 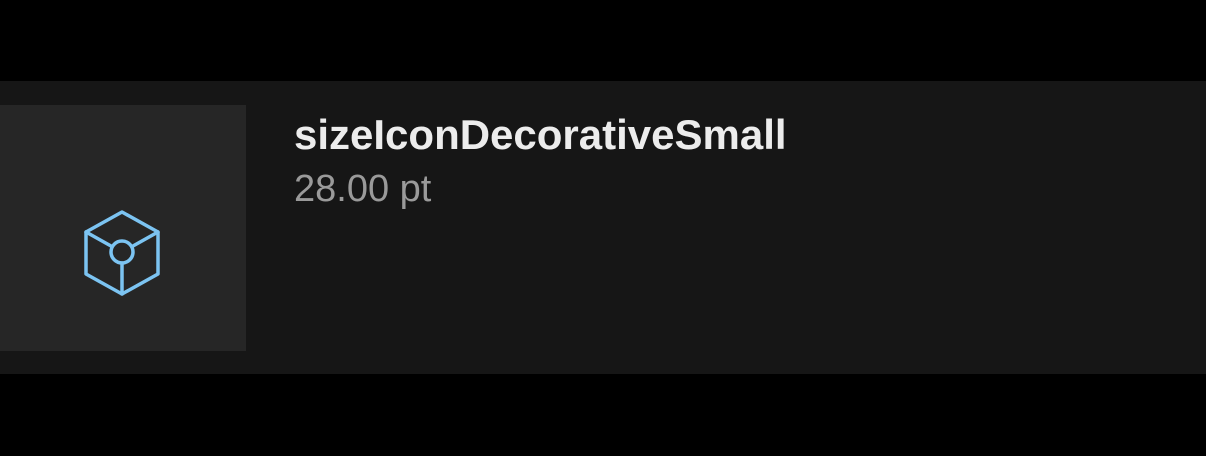 What do you see at coordinates (540, 134) in the screenshot?
I see `token-name: sizeIconDecorativeSmall` at bounding box center [540, 134].